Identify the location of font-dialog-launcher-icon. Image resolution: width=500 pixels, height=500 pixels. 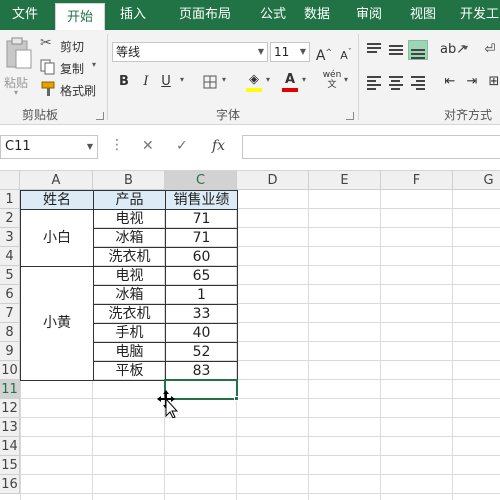
(350, 116).